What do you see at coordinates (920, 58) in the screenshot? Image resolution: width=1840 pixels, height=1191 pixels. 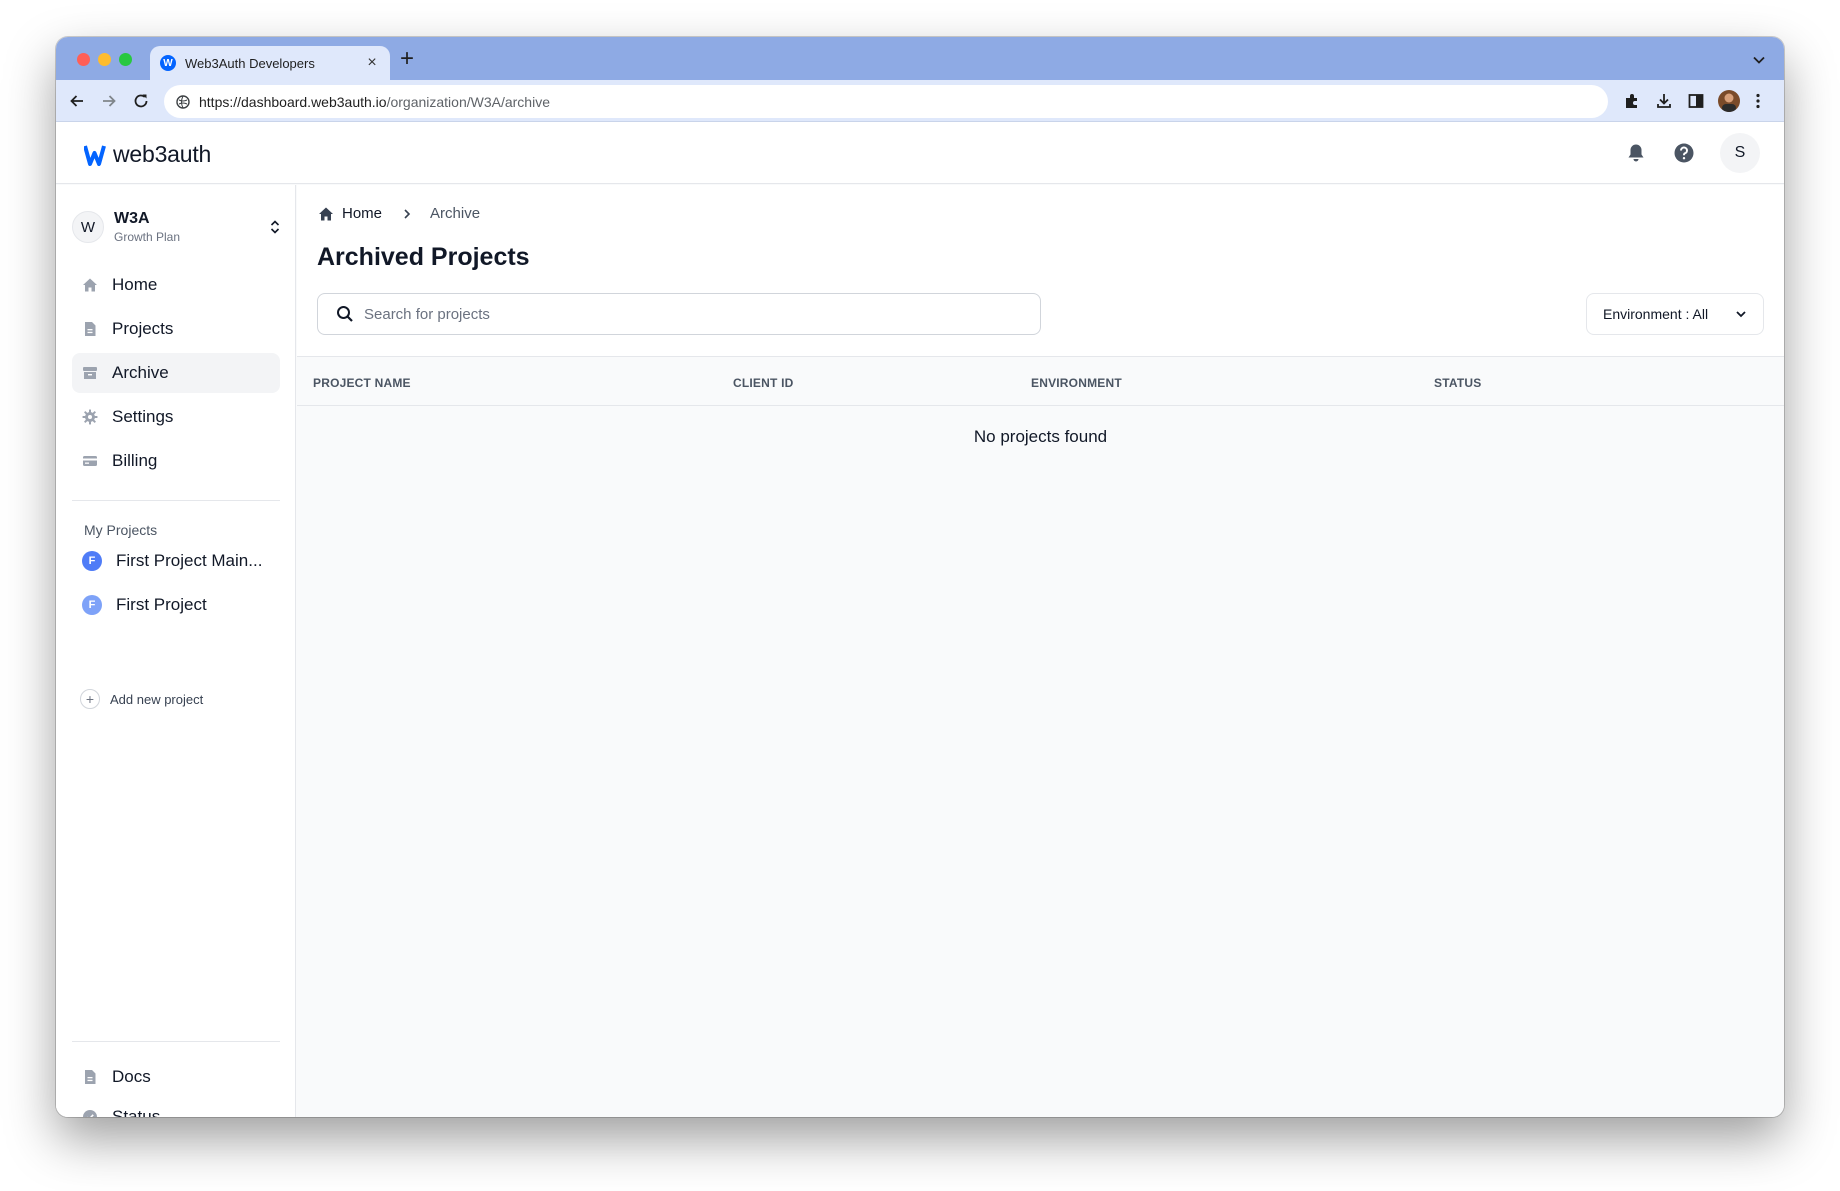 I see `tab-strip: W Web3Auth Developers × +` at bounding box center [920, 58].